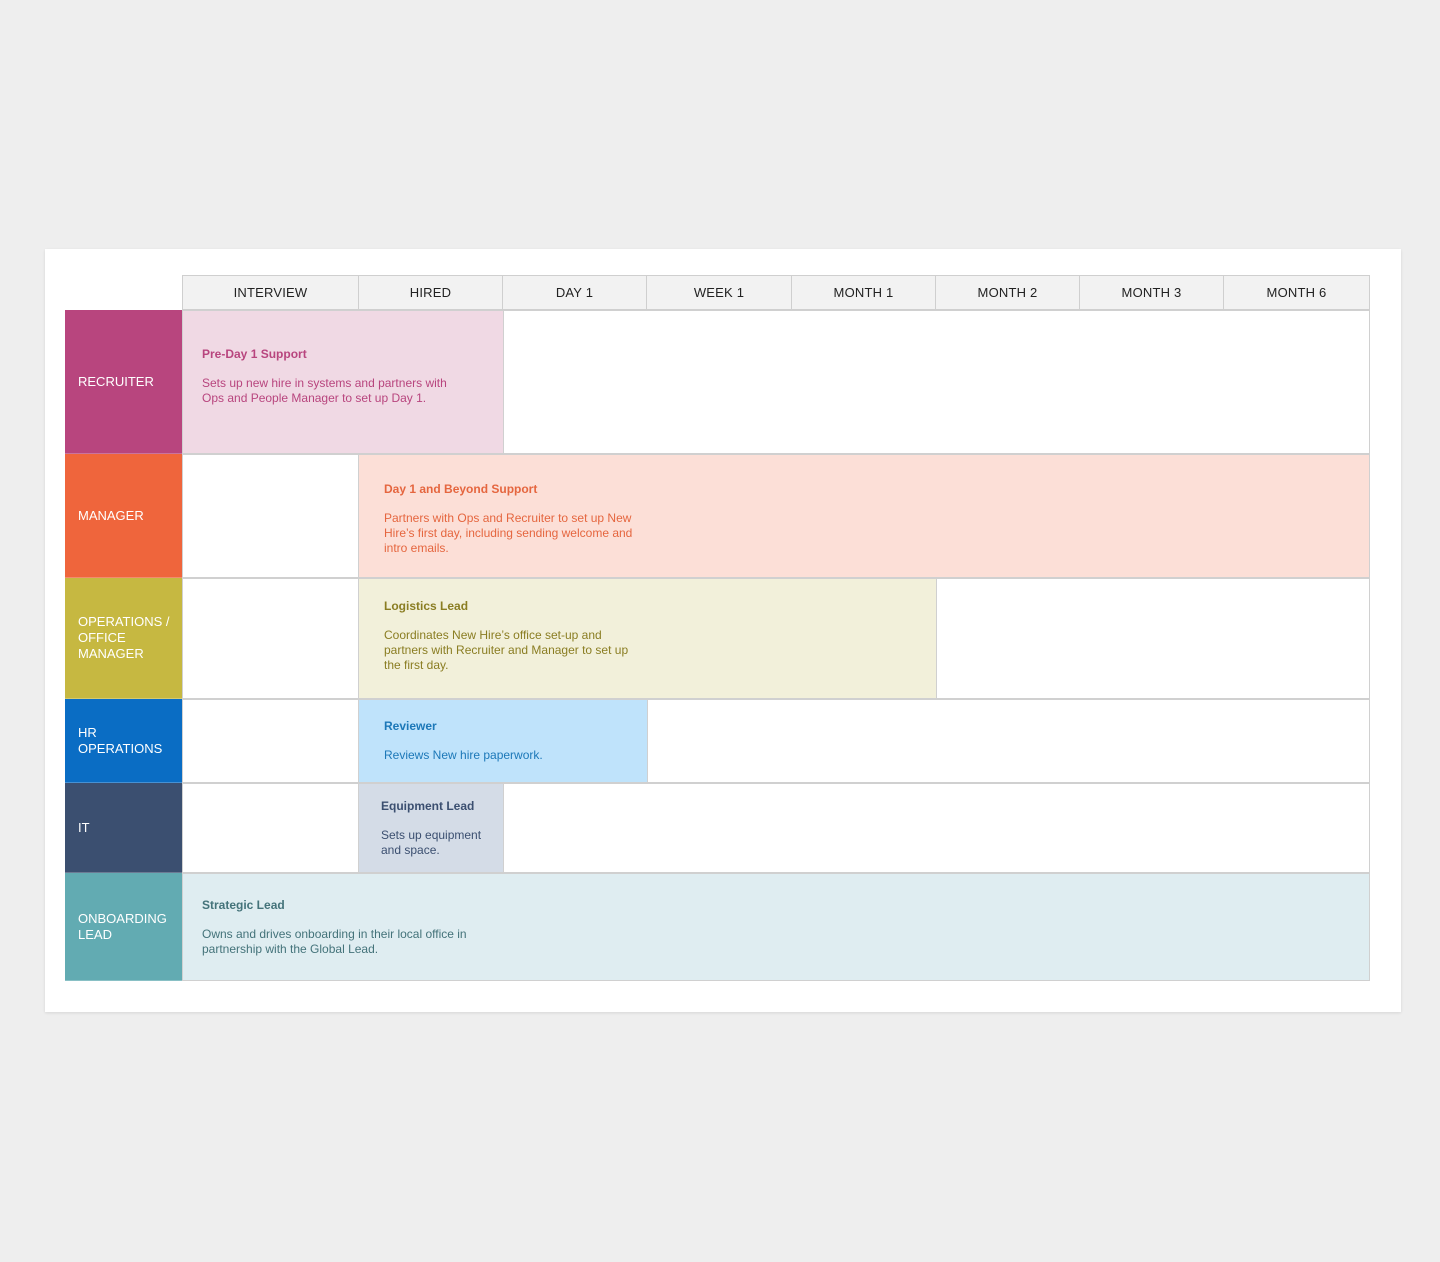  I want to click on lane-label-hr-operations: HR OPERATIONS, so click(123, 741).